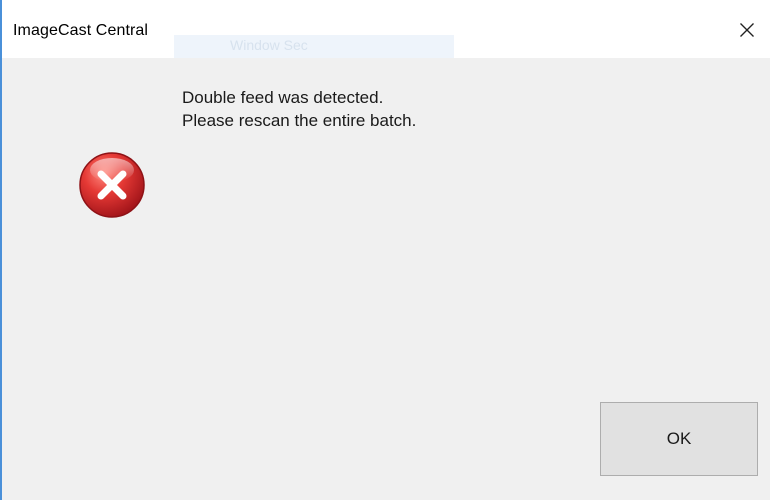 The image size is (770, 500). What do you see at coordinates (283, 97) in the screenshot?
I see `message-line-1: Double feed was detected.` at bounding box center [283, 97].